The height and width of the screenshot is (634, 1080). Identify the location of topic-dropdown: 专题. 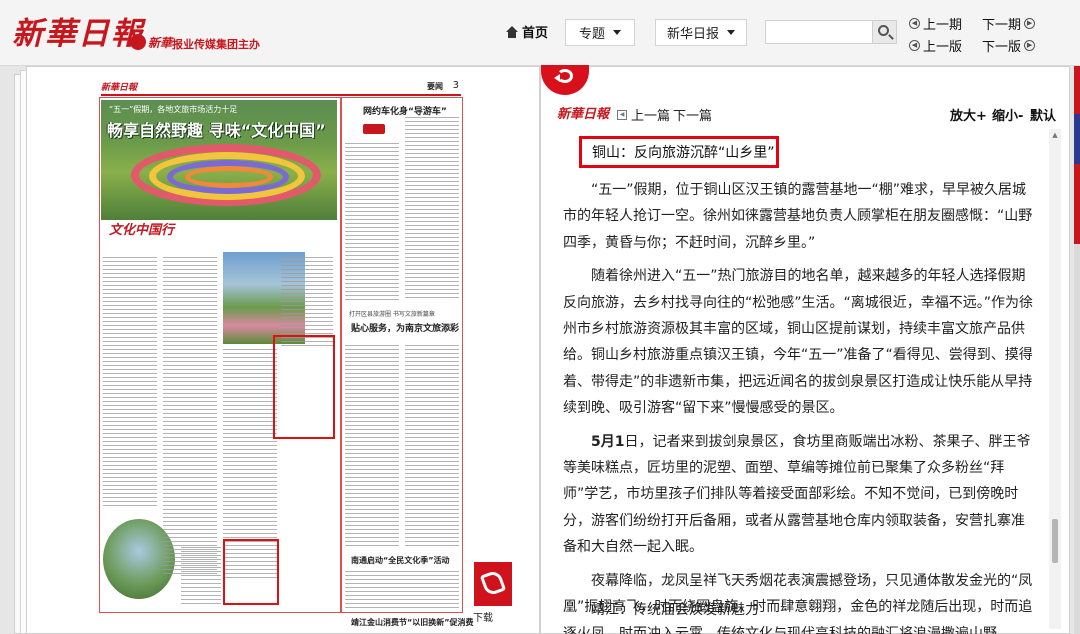
(600, 32).